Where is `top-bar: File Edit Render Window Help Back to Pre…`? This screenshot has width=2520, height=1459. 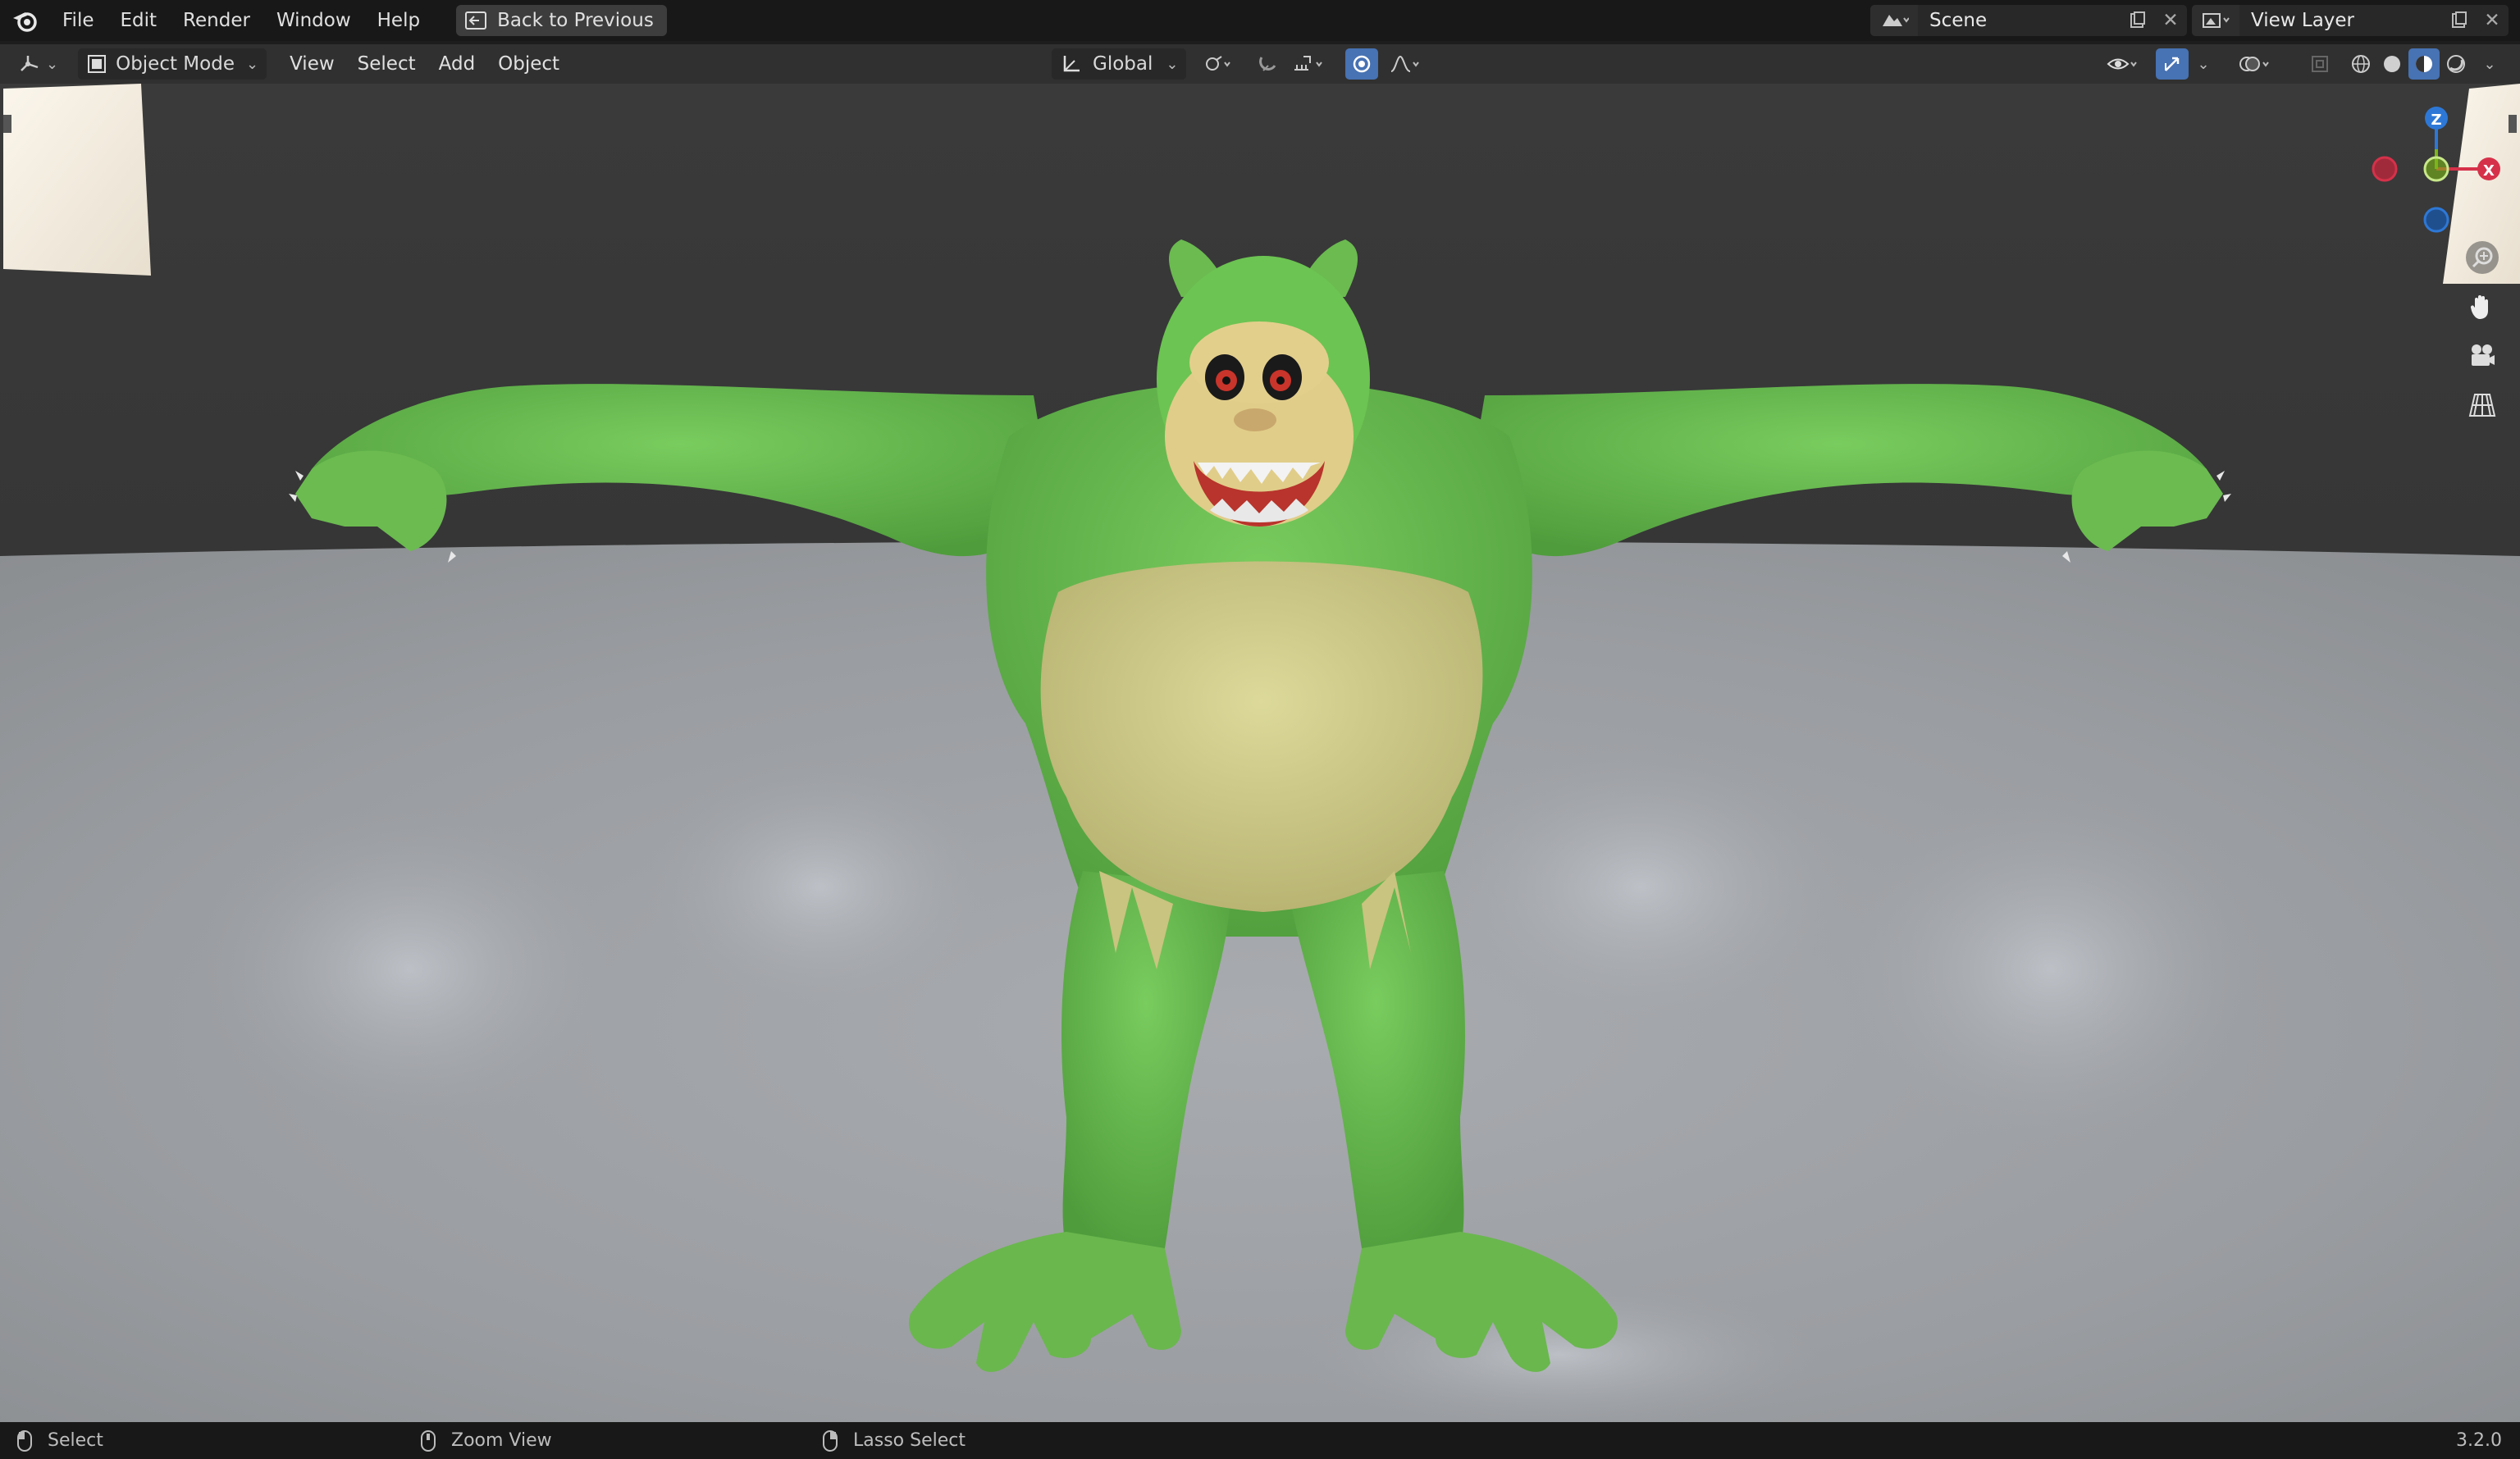
top-bar: File Edit Render Window Help Back to Pre… is located at coordinates (1260, 20).